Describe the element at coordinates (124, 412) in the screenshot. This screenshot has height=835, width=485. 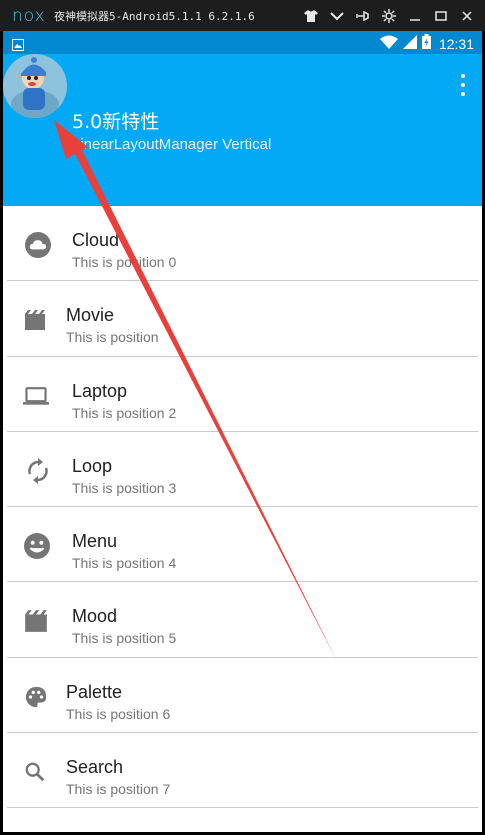
I see `item-subtitle: This is position 2` at that location.